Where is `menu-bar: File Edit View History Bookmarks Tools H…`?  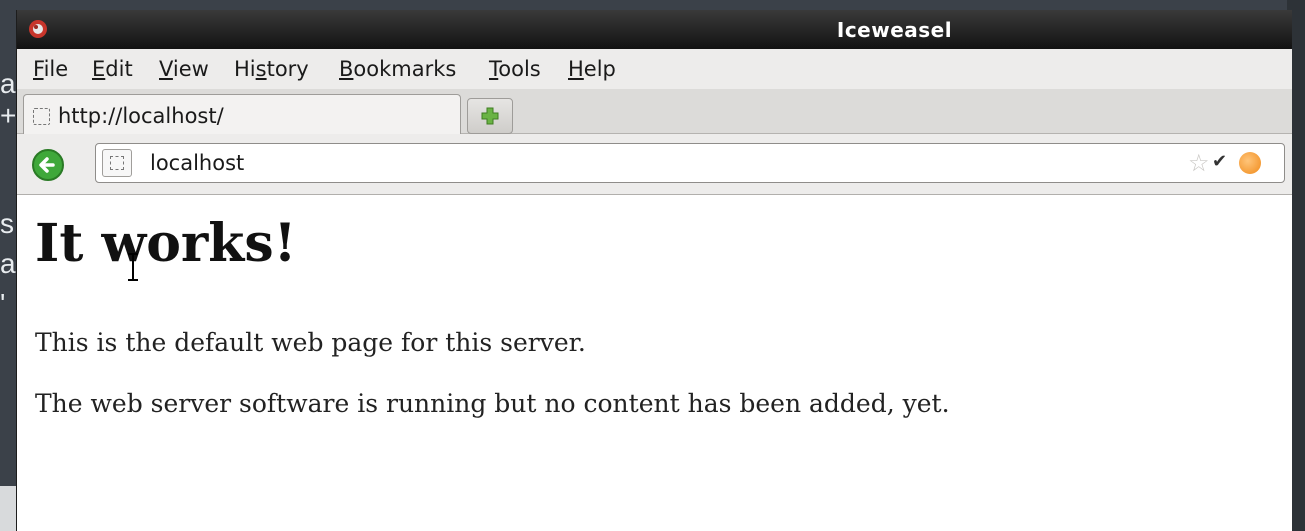 menu-bar: File Edit View History Bookmarks Tools H… is located at coordinates (654, 69).